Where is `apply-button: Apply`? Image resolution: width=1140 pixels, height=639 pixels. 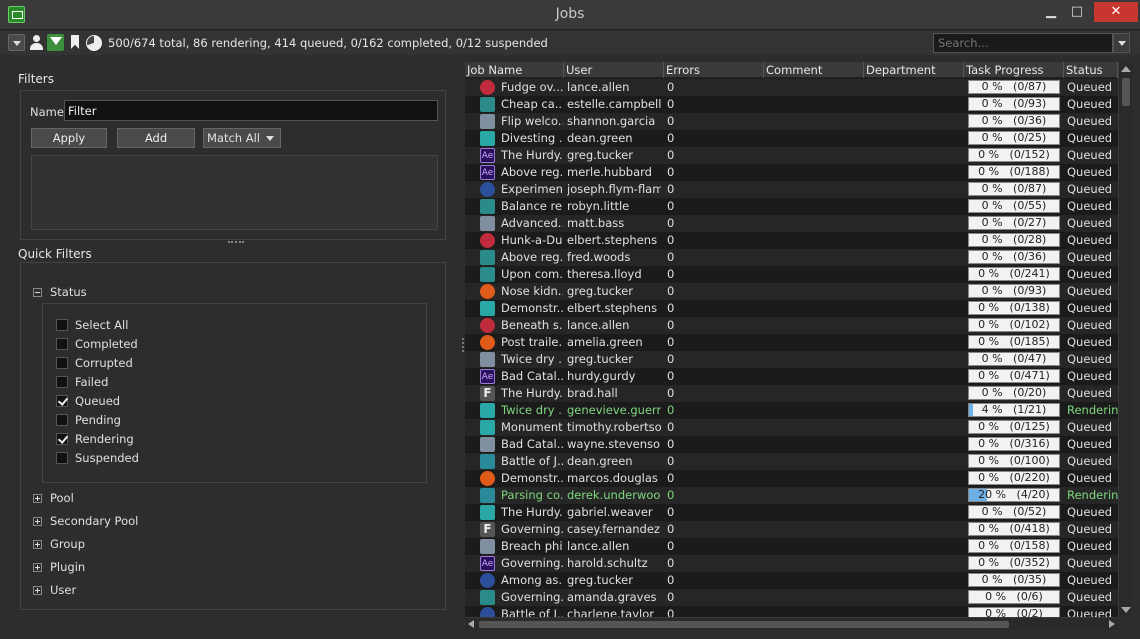 apply-button: Apply is located at coordinates (69, 138).